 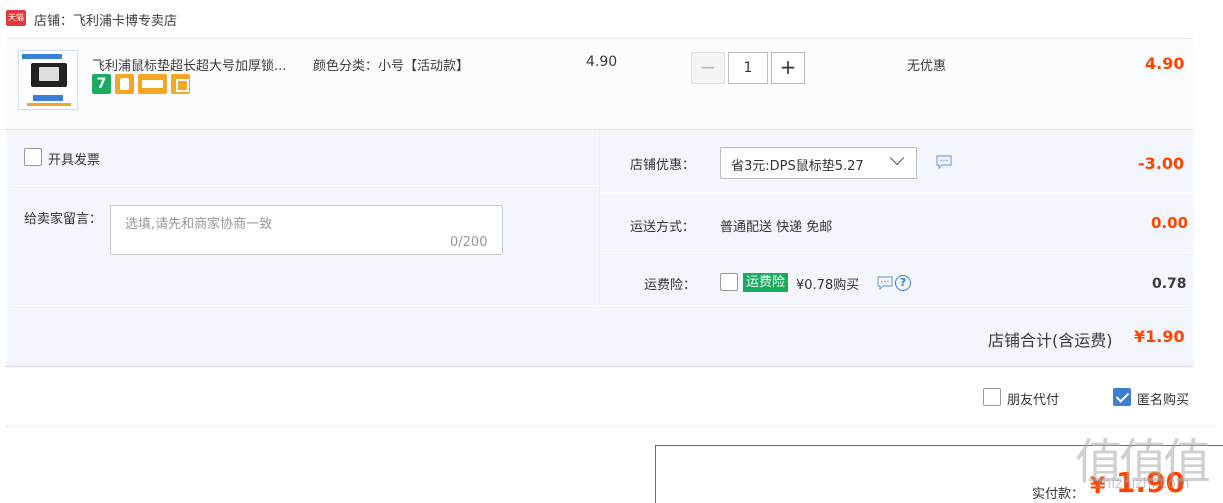 What do you see at coordinates (469, 242) in the screenshot?
I see `seller-memo-char-count: 0/200` at bounding box center [469, 242].